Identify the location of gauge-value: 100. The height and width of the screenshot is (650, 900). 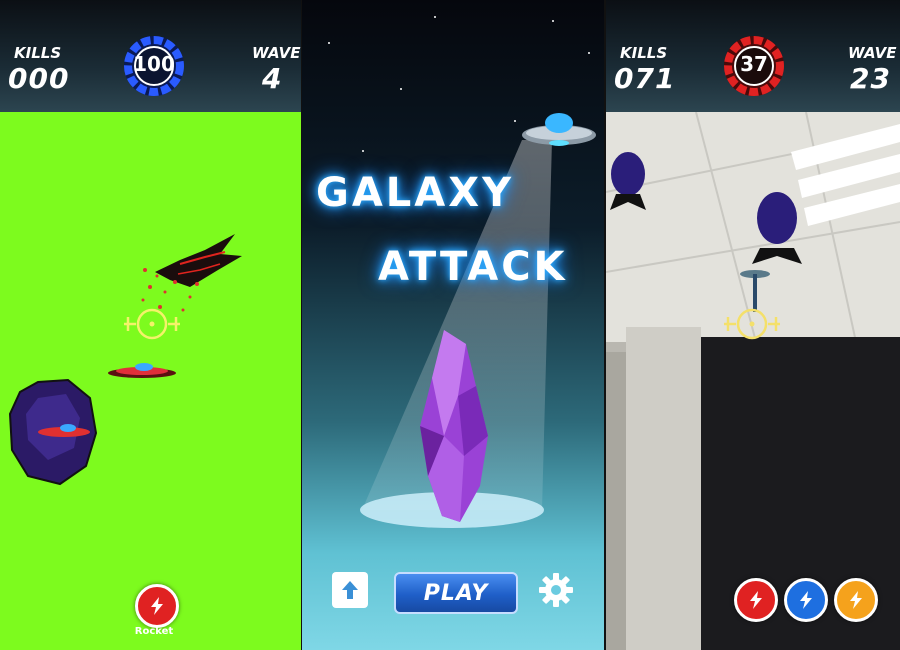
(154, 64).